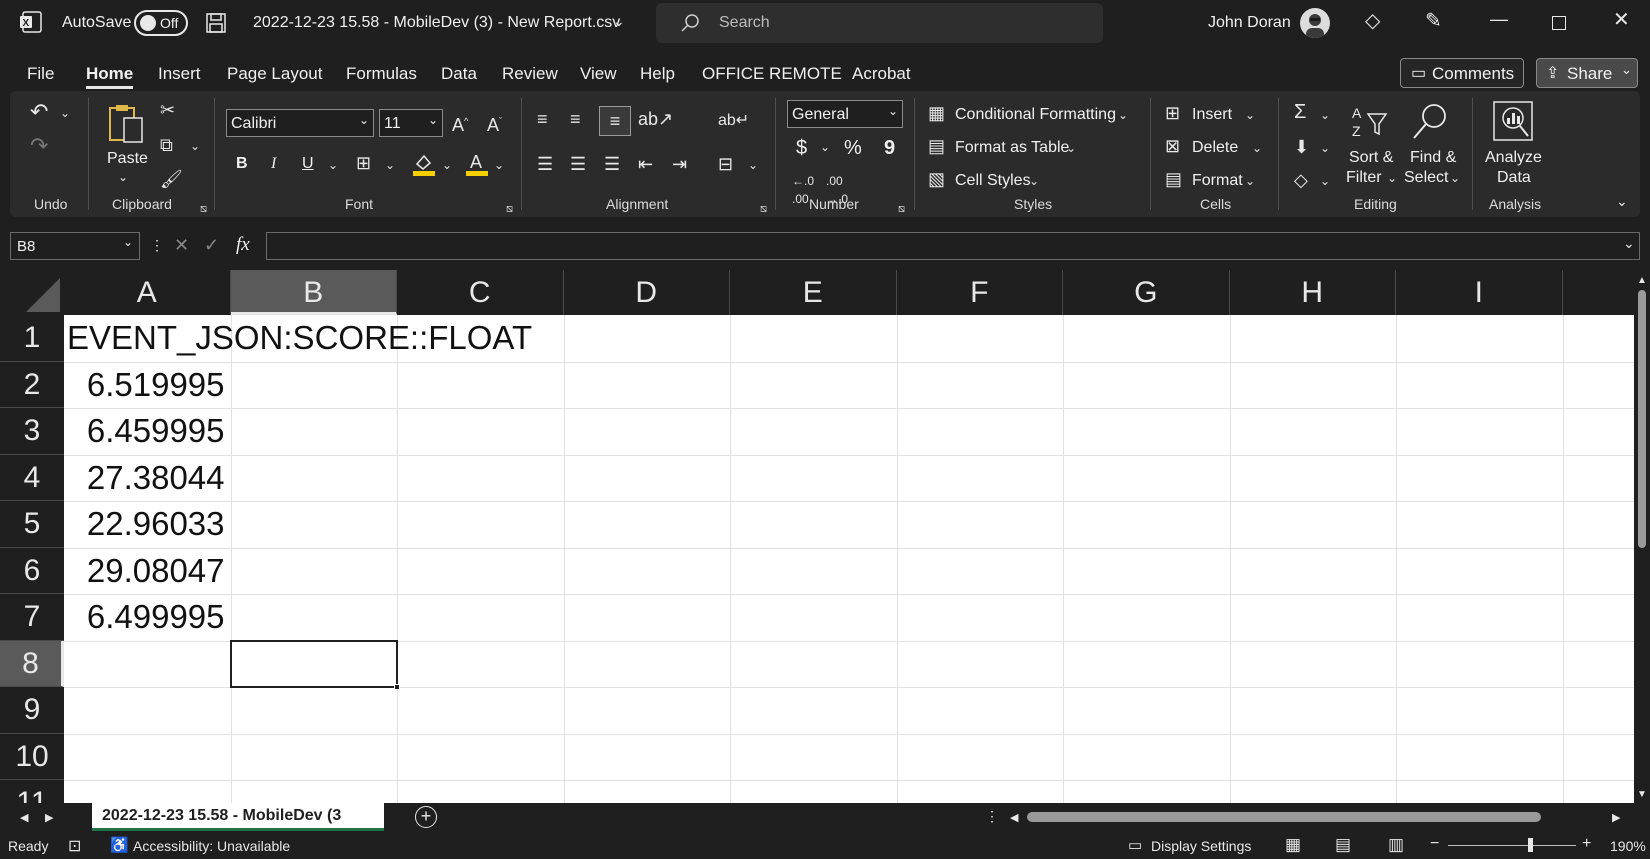  What do you see at coordinates (32, 477) in the screenshot?
I see `row-header-4: 4` at bounding box center [32, 477].